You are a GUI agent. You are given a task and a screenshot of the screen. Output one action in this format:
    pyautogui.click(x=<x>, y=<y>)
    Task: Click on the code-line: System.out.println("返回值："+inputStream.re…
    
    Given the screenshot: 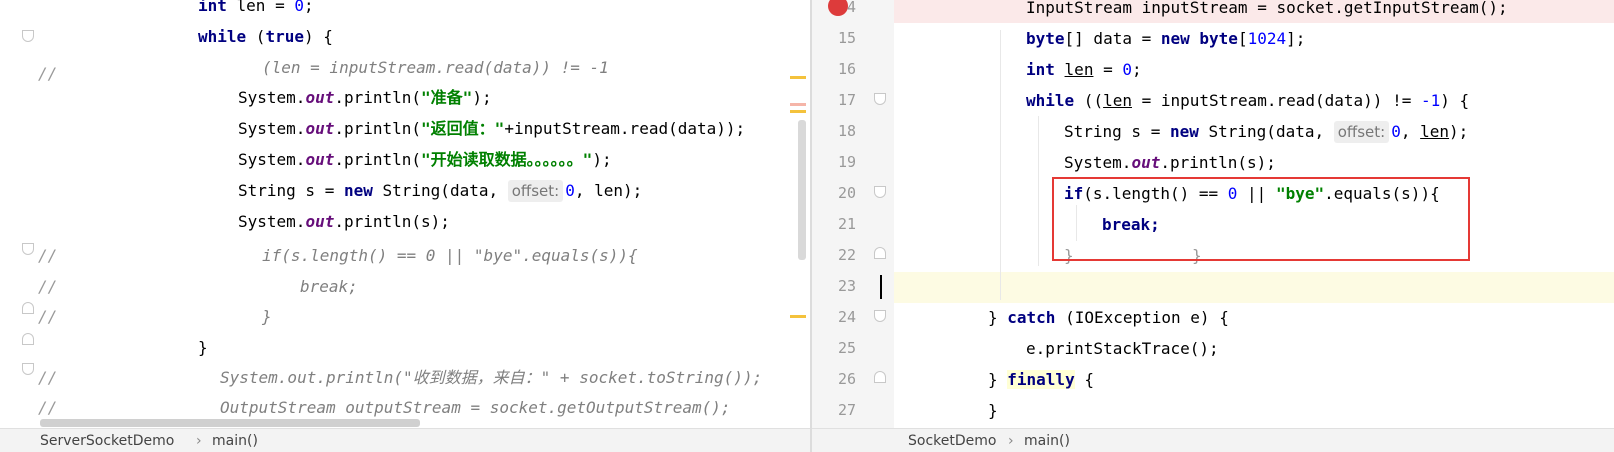 What is the action you would take?
    pyautogui.click(x=405, y=128)
    